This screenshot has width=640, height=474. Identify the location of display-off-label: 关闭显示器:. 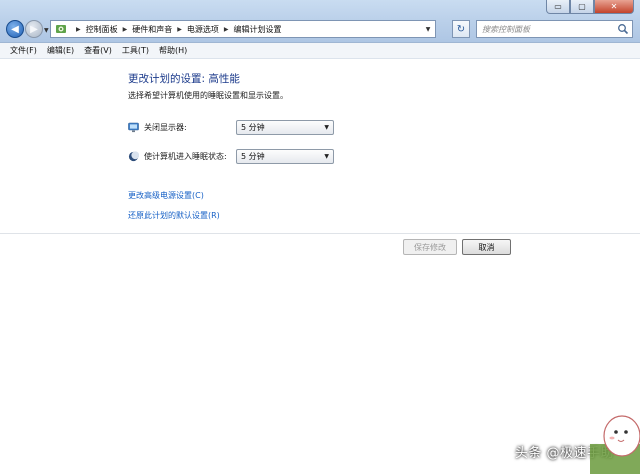
(165, 127).